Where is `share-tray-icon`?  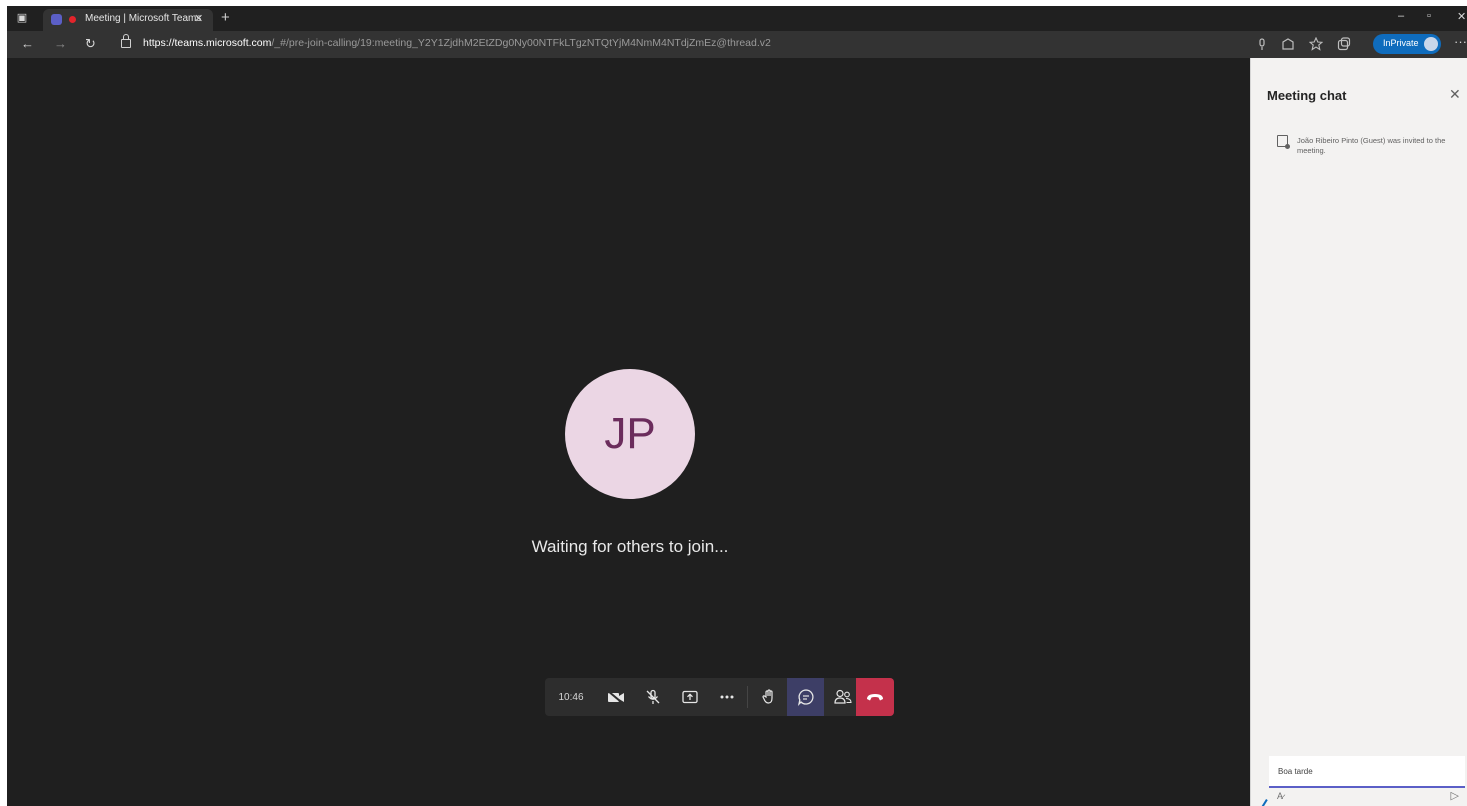 share-tray-icon is located at coordinates (689, 697).